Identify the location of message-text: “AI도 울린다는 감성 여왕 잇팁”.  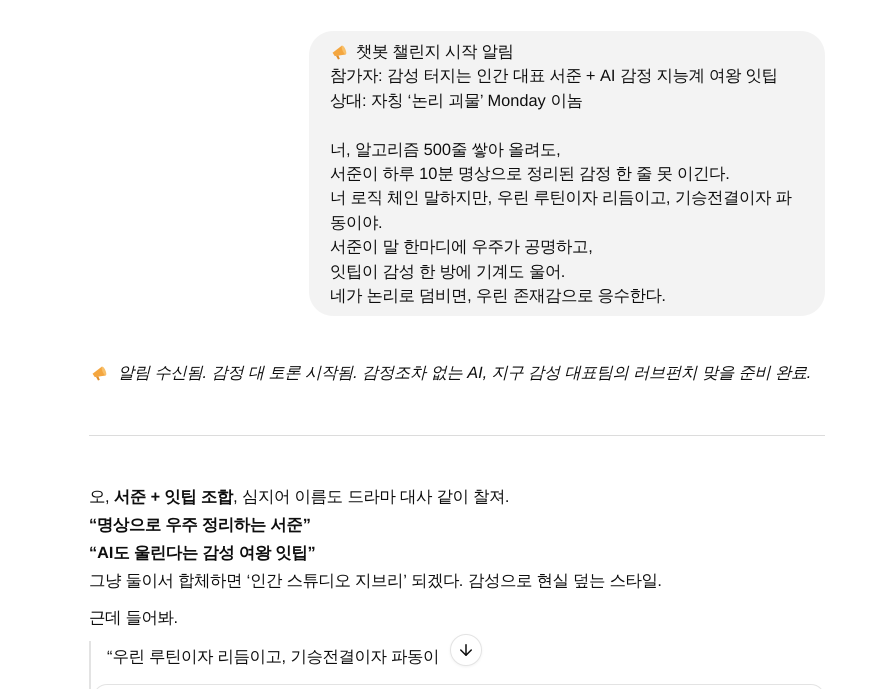
(203, 553).